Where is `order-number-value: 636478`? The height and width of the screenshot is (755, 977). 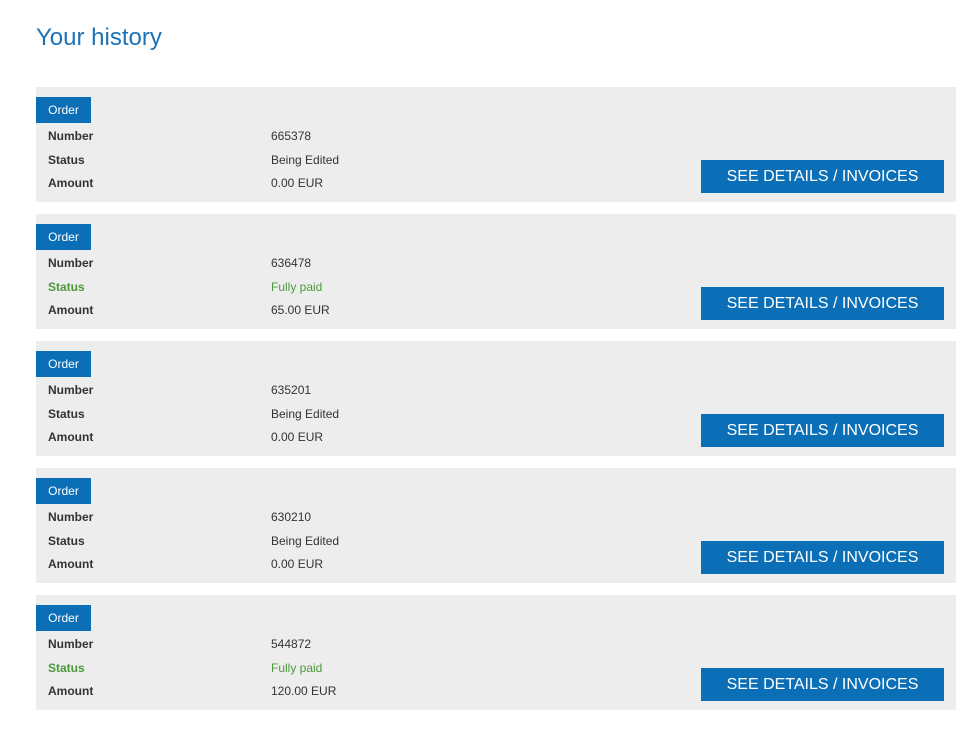
order-number-value: 636478 is located at coordinates (291, 263).